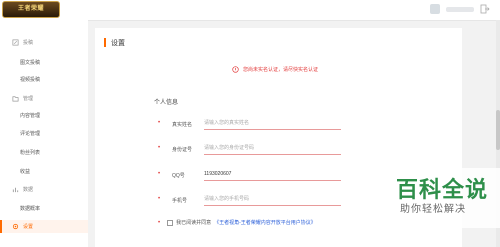  I want to click on chart-icon, so click(15, 190).